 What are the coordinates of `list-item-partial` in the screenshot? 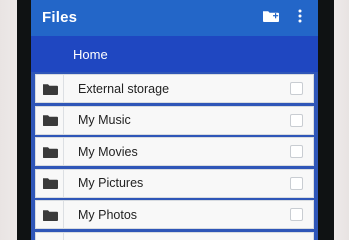 It's located at (174, 235).